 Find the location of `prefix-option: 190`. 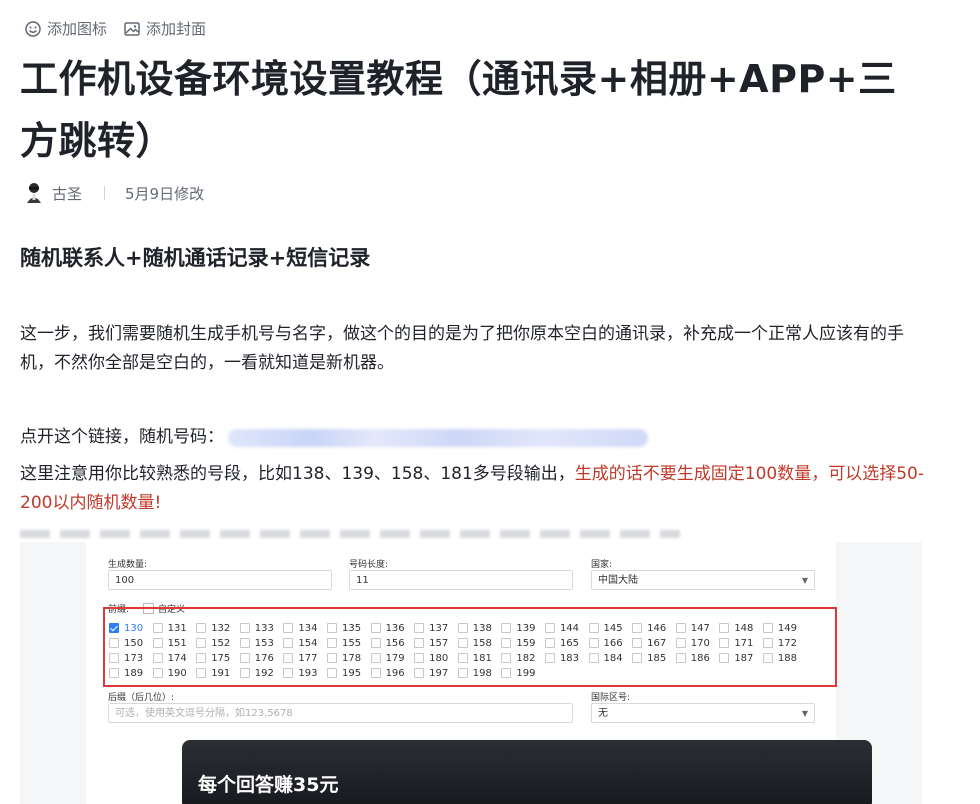

prefix-option: 190 is located at coordinates (174, 673).